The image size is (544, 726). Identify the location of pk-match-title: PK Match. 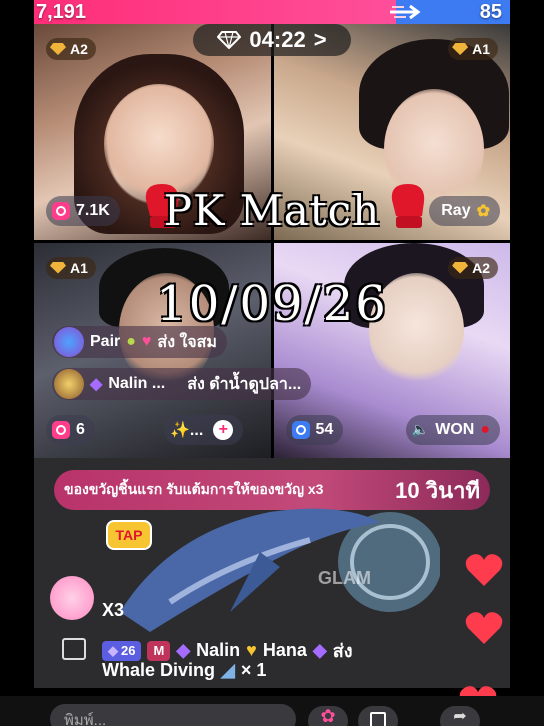
(272, 210).